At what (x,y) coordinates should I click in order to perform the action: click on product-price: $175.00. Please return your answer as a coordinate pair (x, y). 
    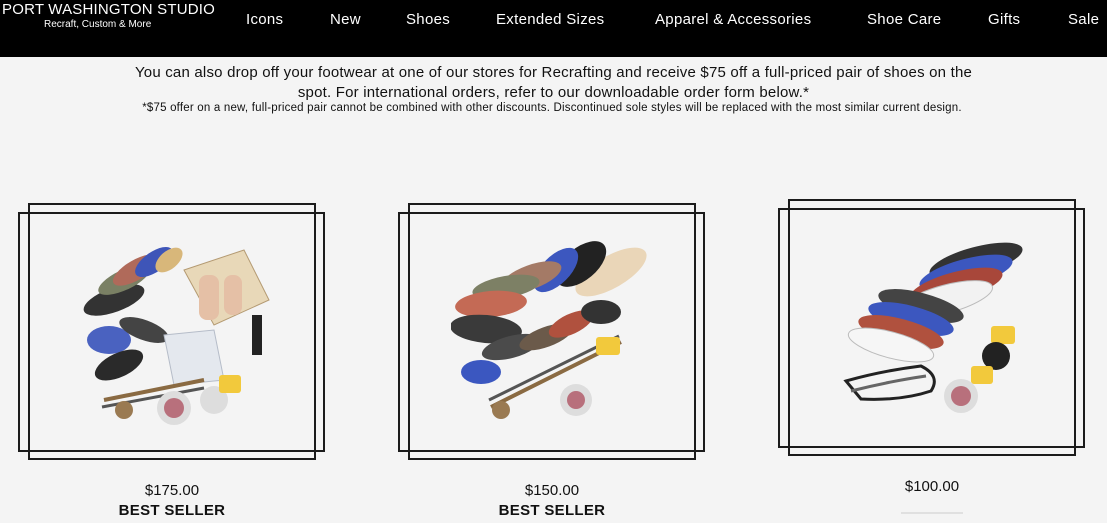
    Looking at the image, I should click on (172, 490).